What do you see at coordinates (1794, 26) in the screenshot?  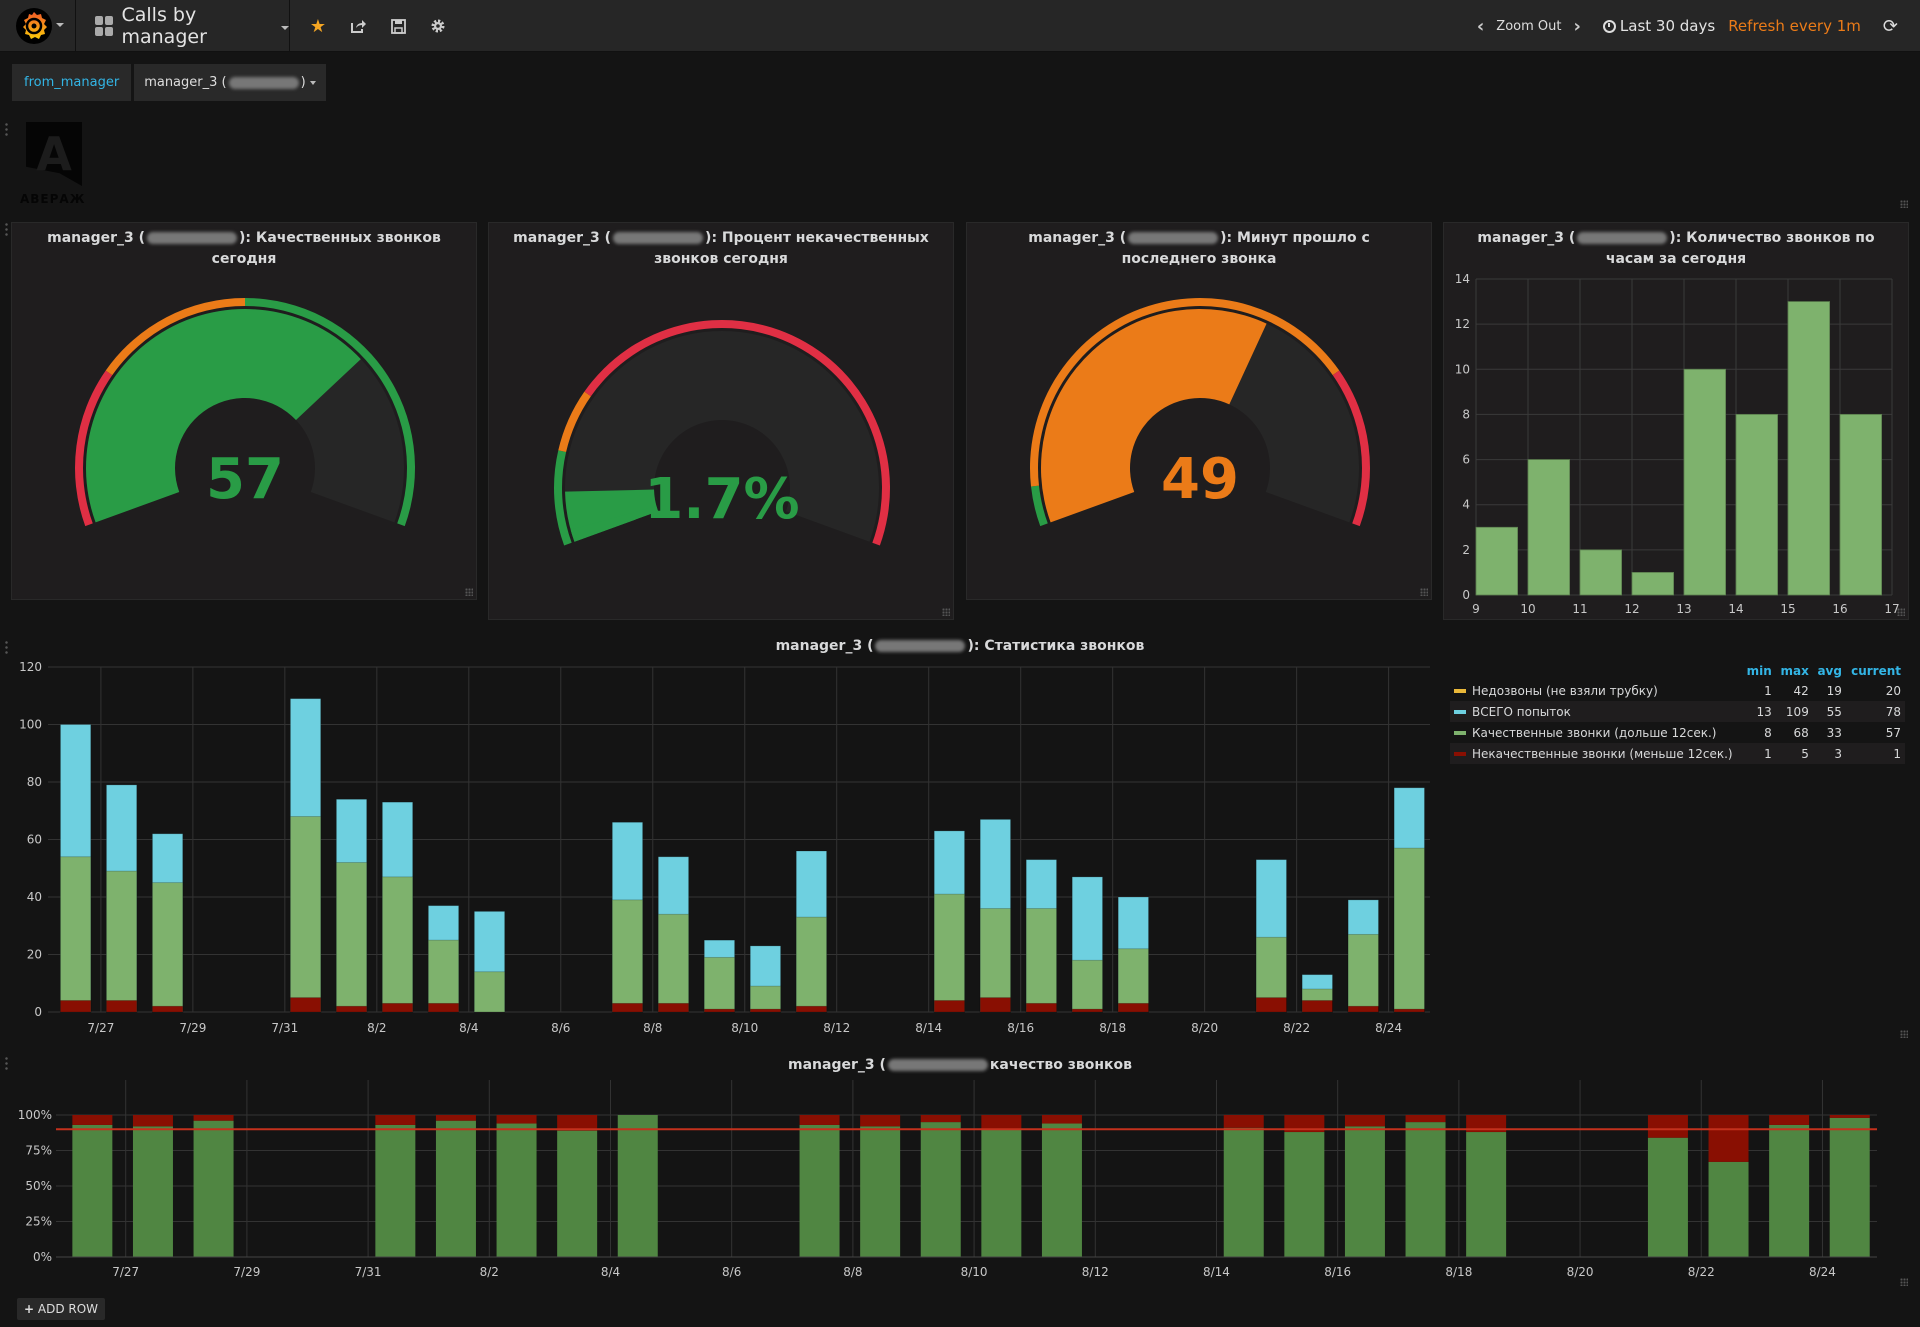 I see `refresh-interval-label: Refresh every 1m` at bounding box center [1794, 26].